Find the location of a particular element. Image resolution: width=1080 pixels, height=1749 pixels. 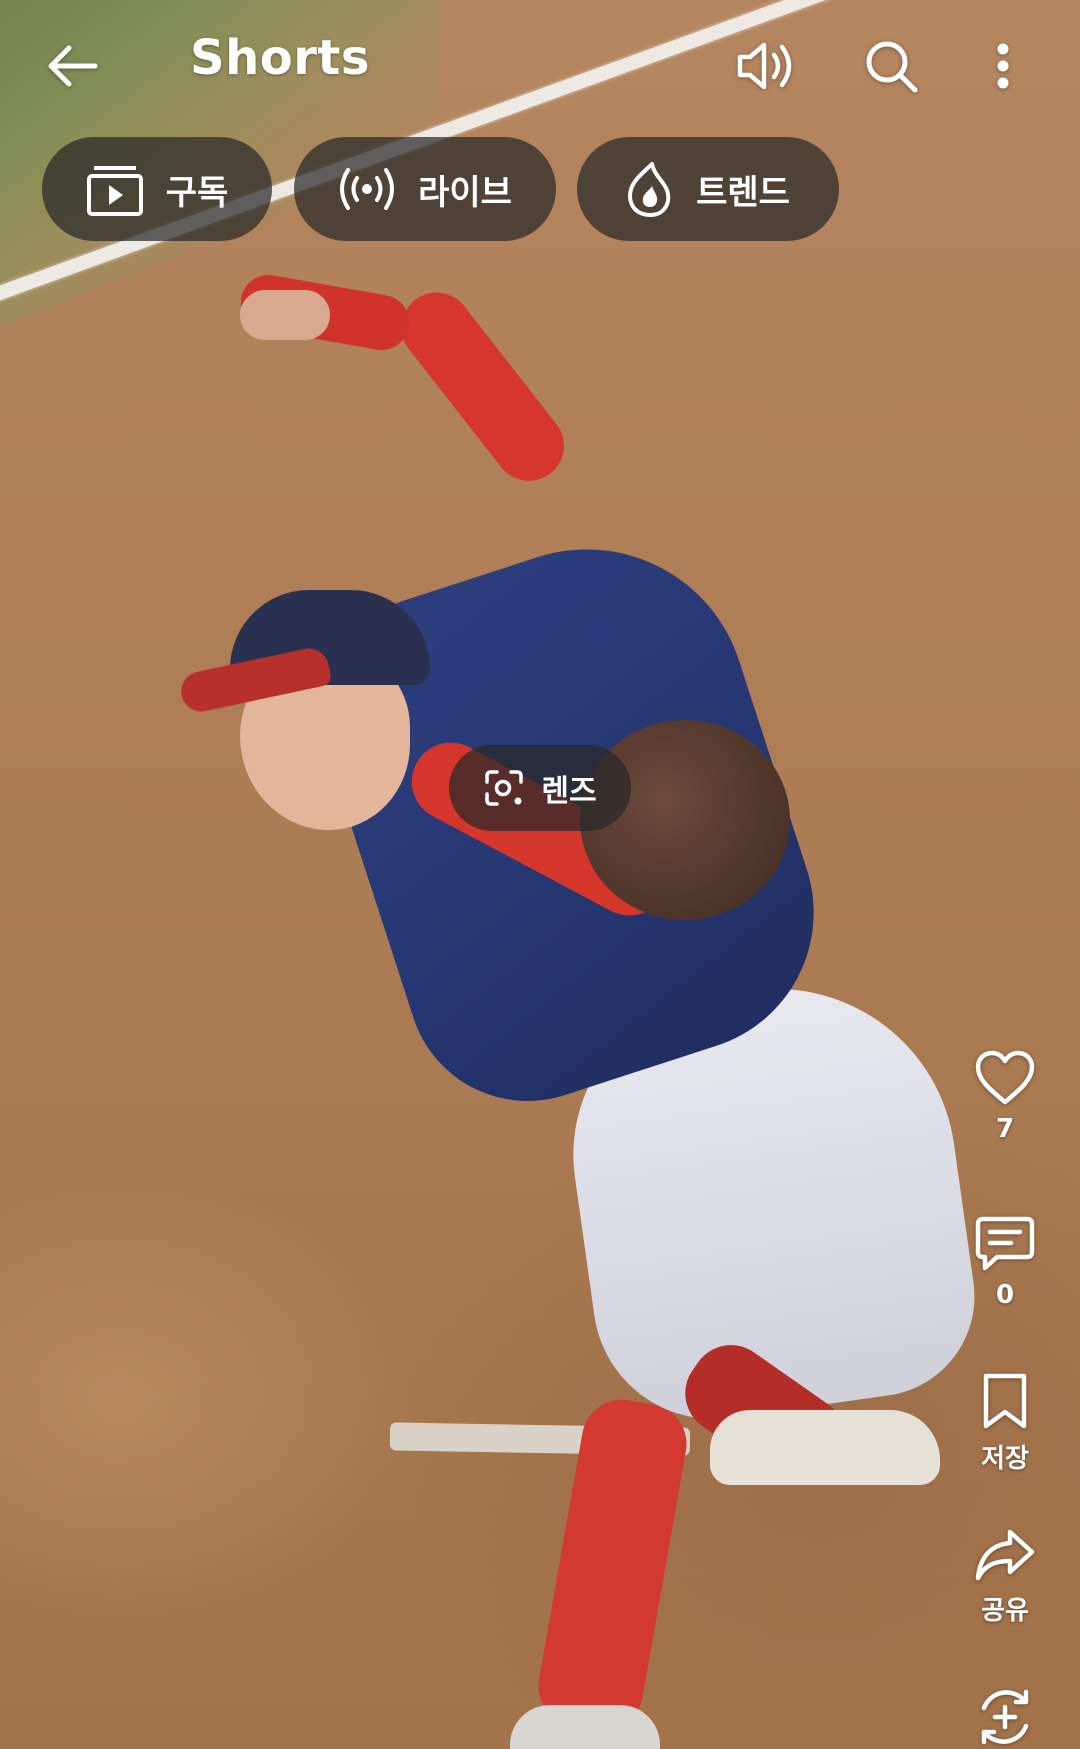

more-vertical-icon is located at coordinates (1003, 66).